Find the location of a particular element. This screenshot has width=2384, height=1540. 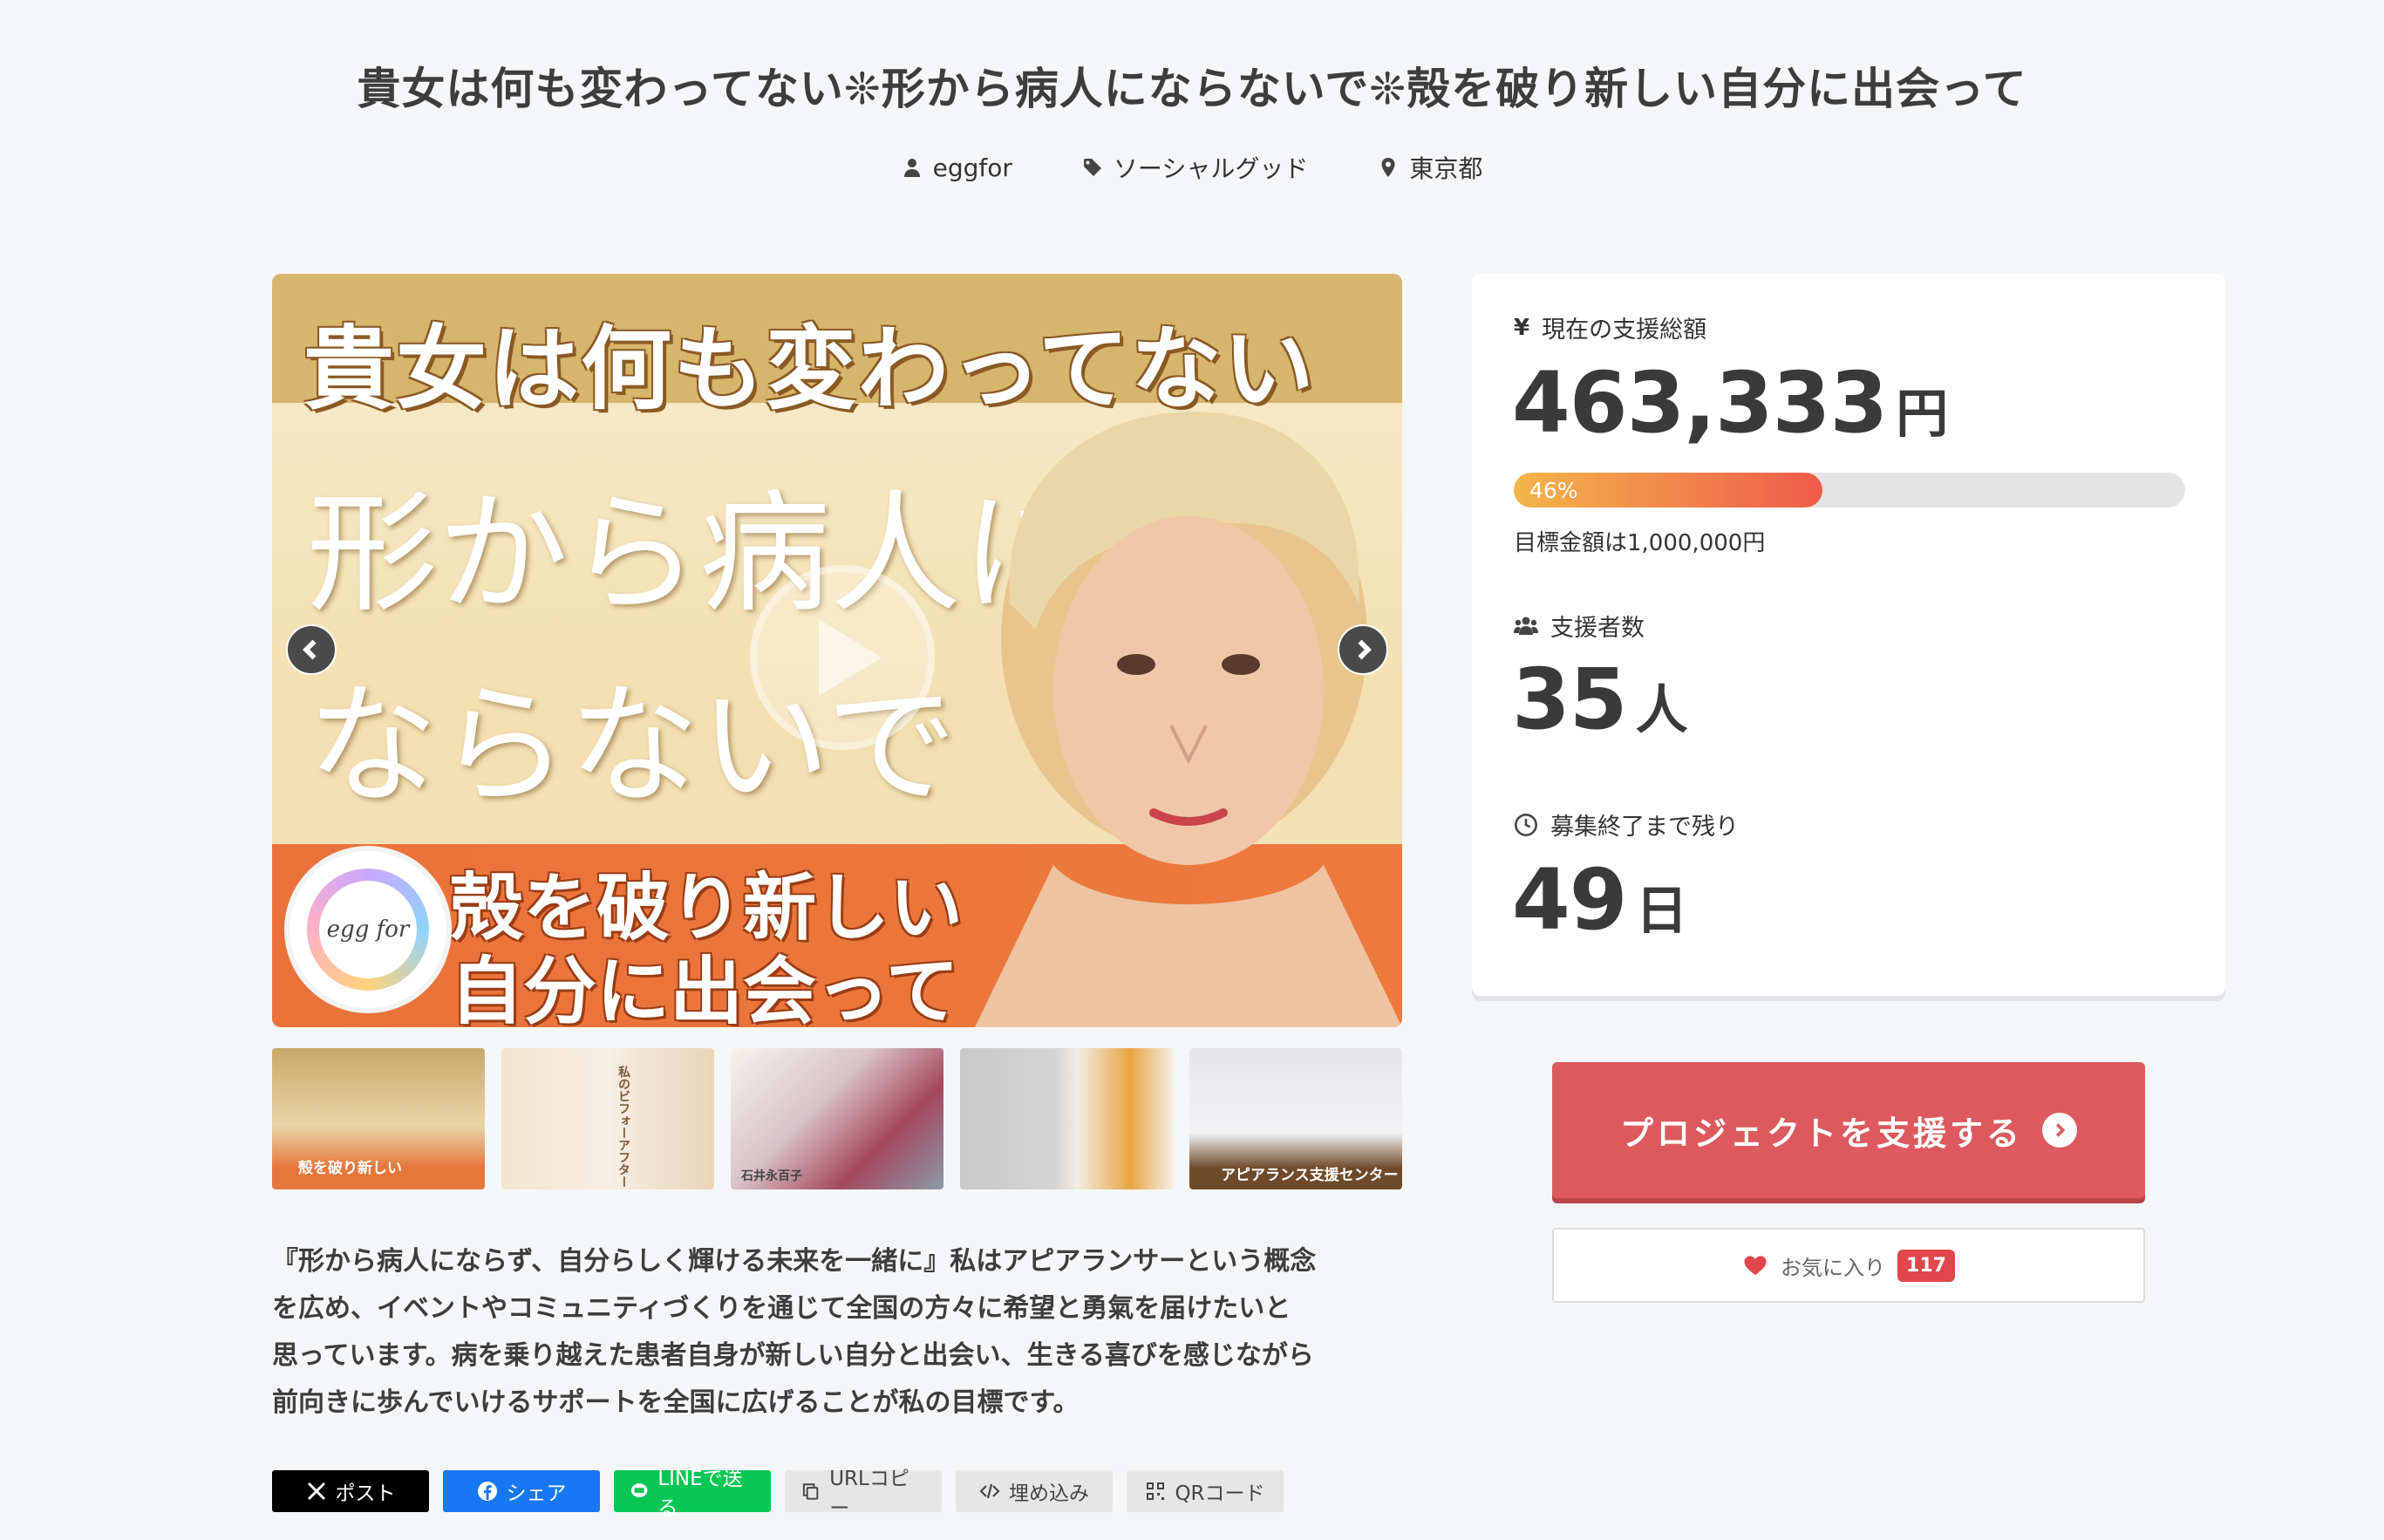

clock-icon is located at coordinates (1526, 825).